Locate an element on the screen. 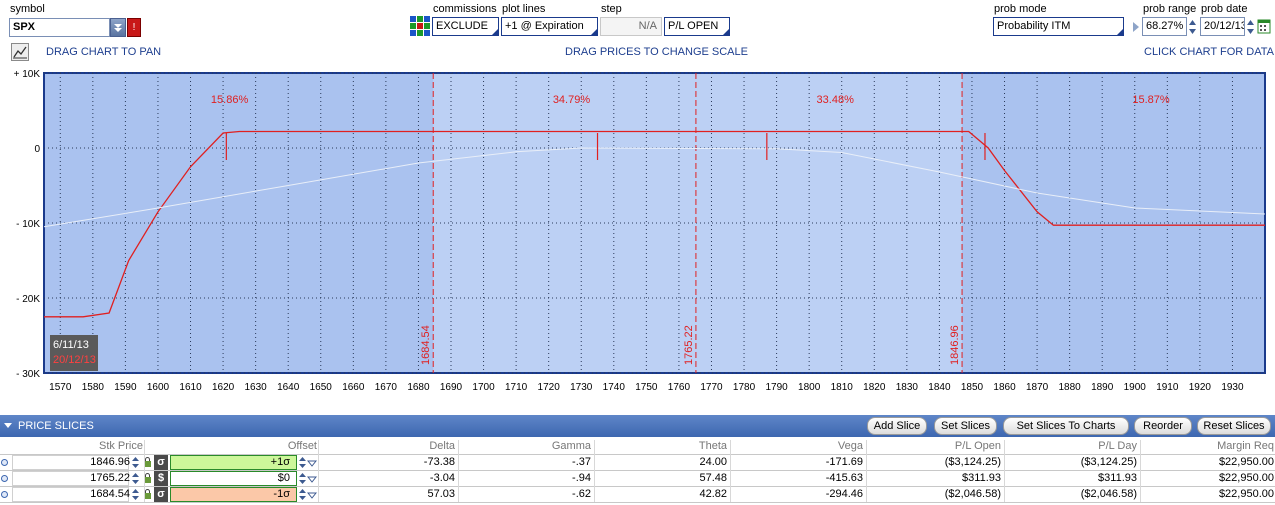  reorder-button: Reorder is located at coordinates (1163, 426).